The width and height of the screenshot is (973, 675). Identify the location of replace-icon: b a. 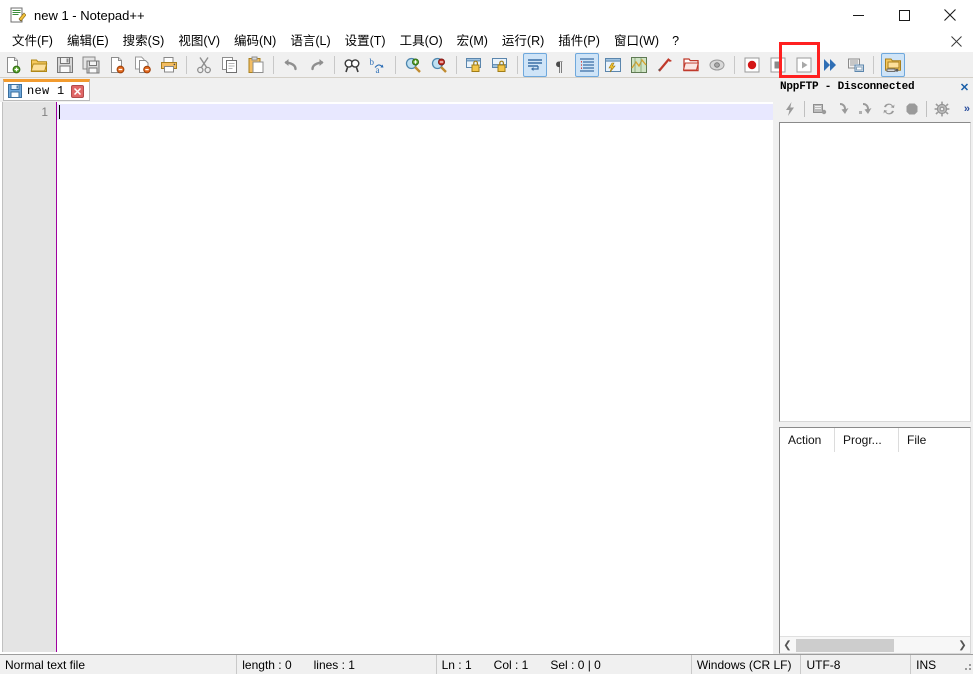
(378, 65).